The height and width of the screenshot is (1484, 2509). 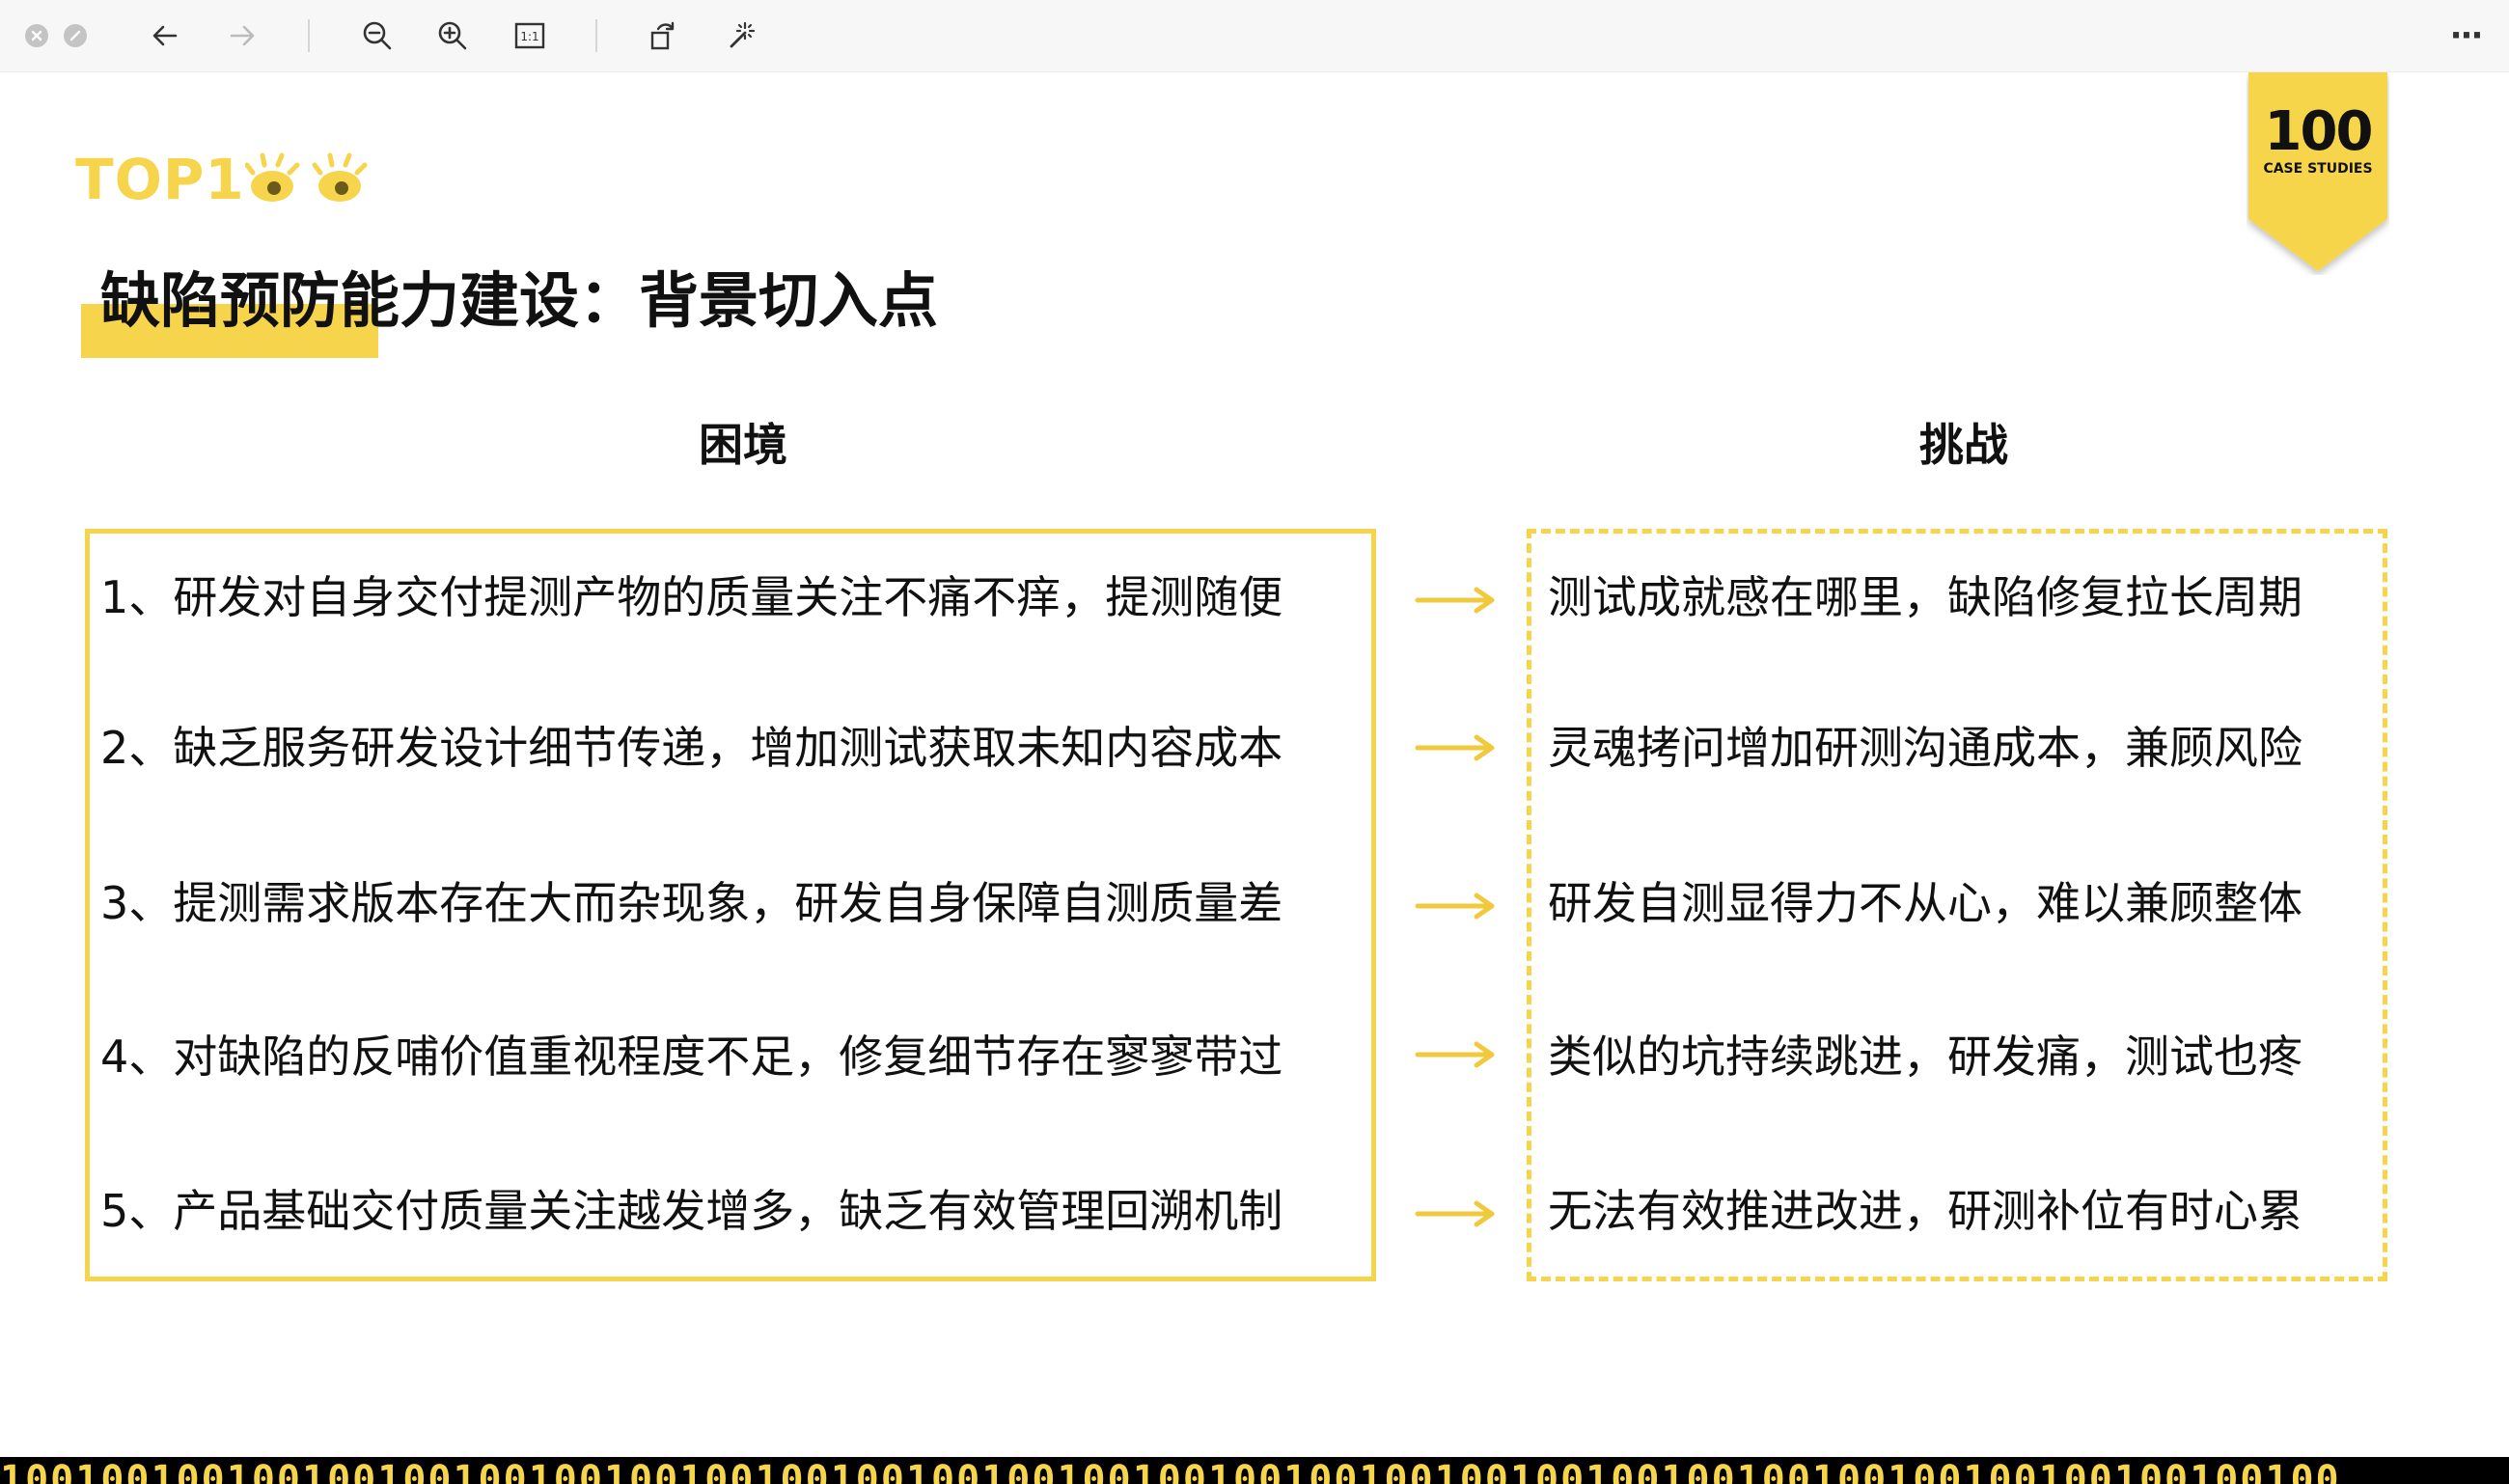 I want to click on more-glyph: ···, so click(x=2466, y=35).